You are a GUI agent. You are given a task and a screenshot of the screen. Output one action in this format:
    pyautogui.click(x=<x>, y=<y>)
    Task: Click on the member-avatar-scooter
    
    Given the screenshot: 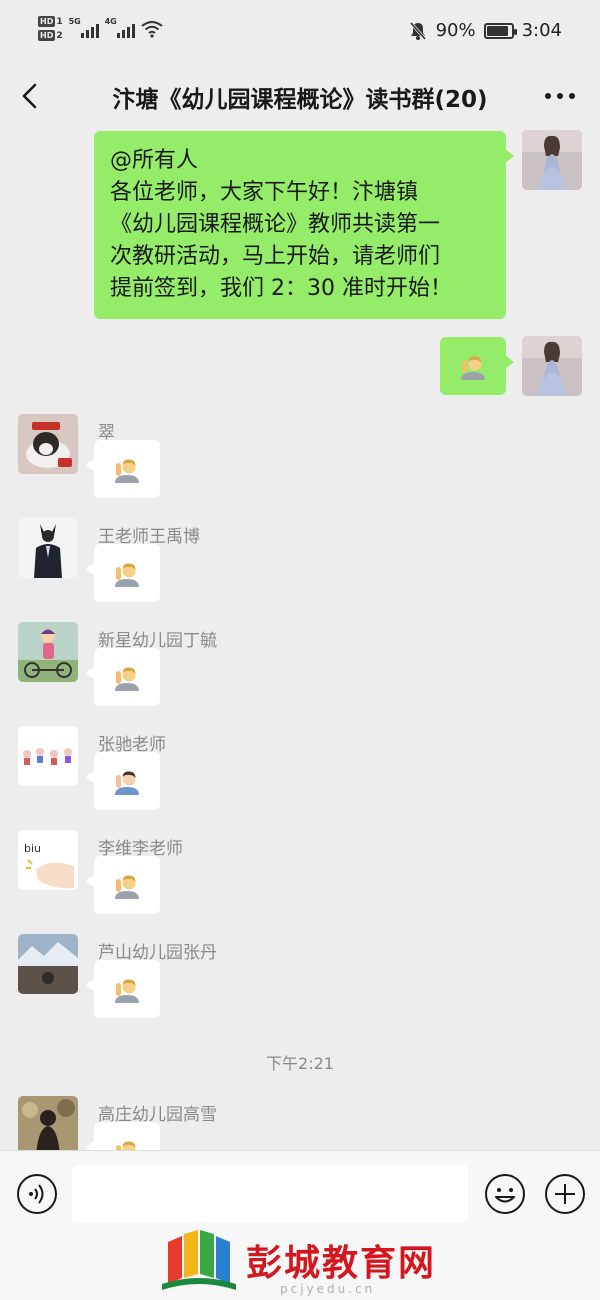 What is the action you would take?
    pyautogui.click(x=48, y=652)
    